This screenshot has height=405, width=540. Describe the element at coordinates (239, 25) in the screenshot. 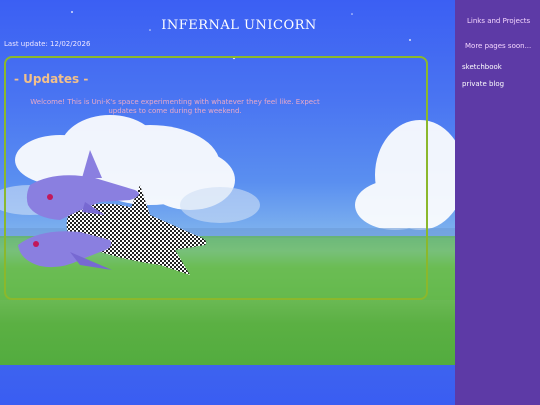

I see `site-title: INFERNAL UNICORN` at that location.